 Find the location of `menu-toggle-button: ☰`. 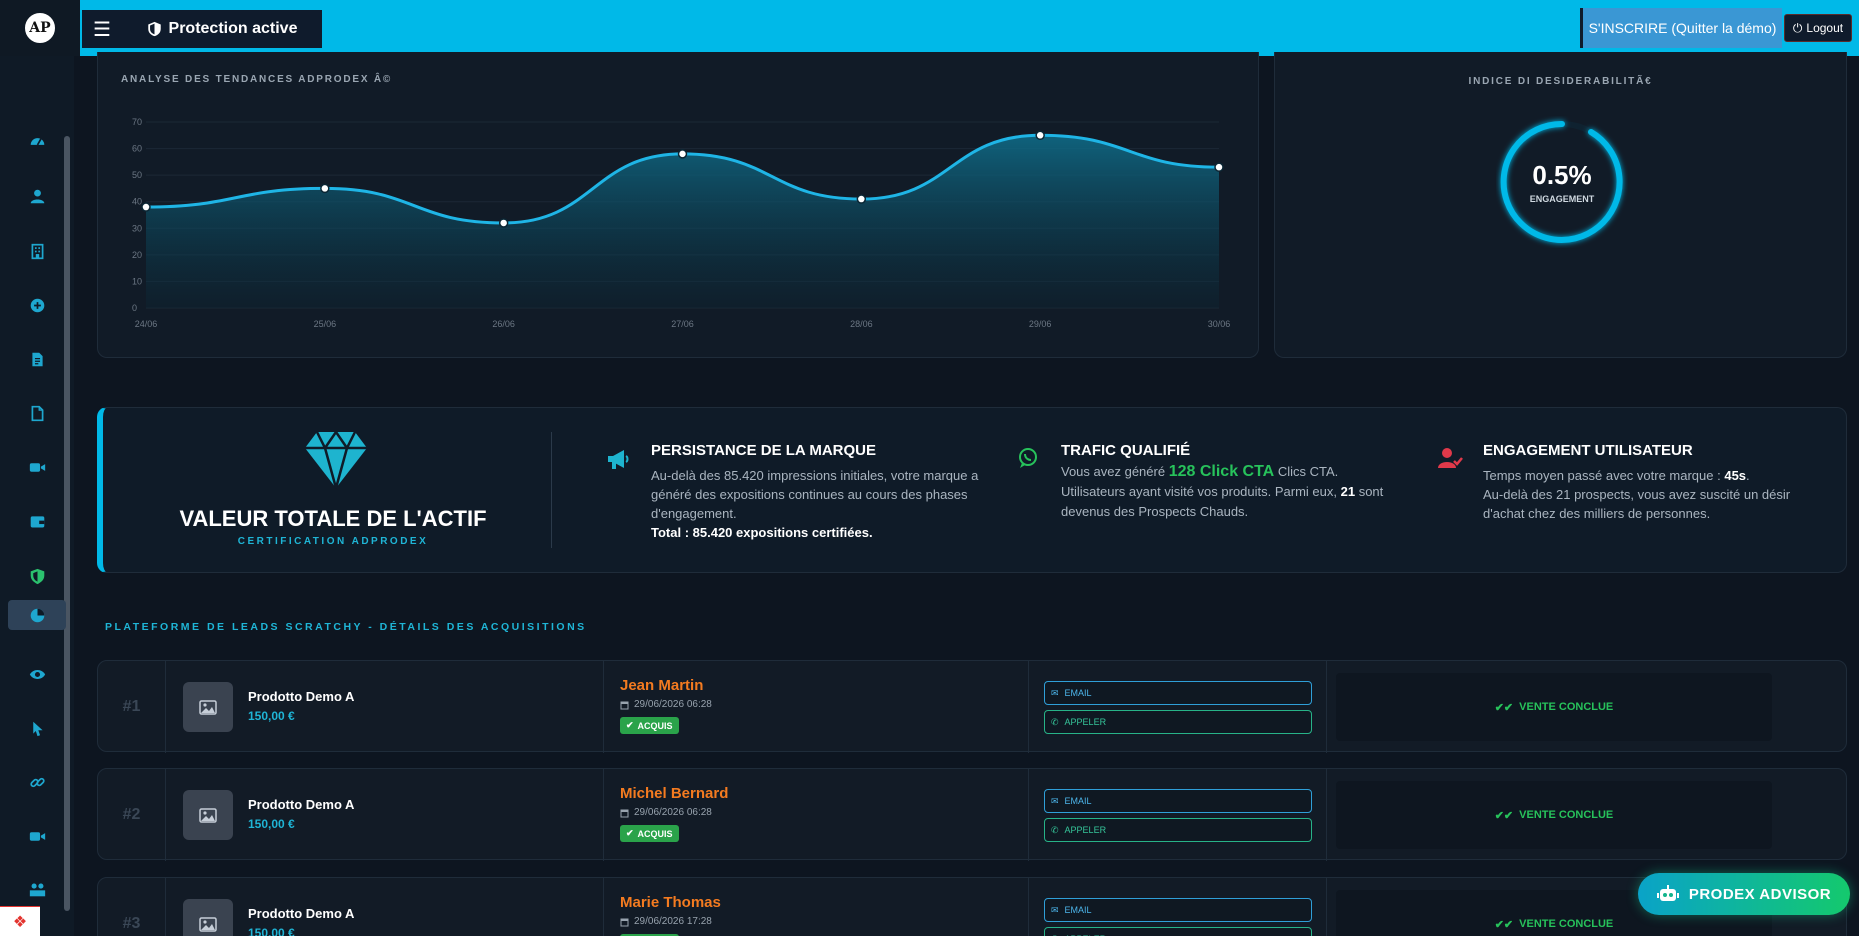

menu-toggle-button: ☰ is located at coordinates (102, 29).